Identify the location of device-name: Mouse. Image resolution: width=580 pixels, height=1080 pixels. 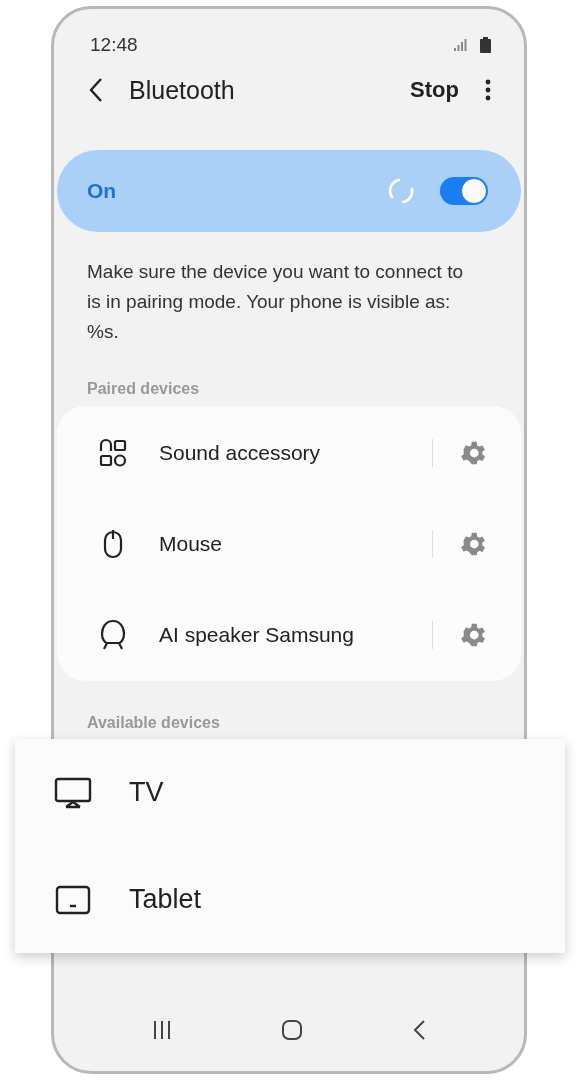
(191, 543).